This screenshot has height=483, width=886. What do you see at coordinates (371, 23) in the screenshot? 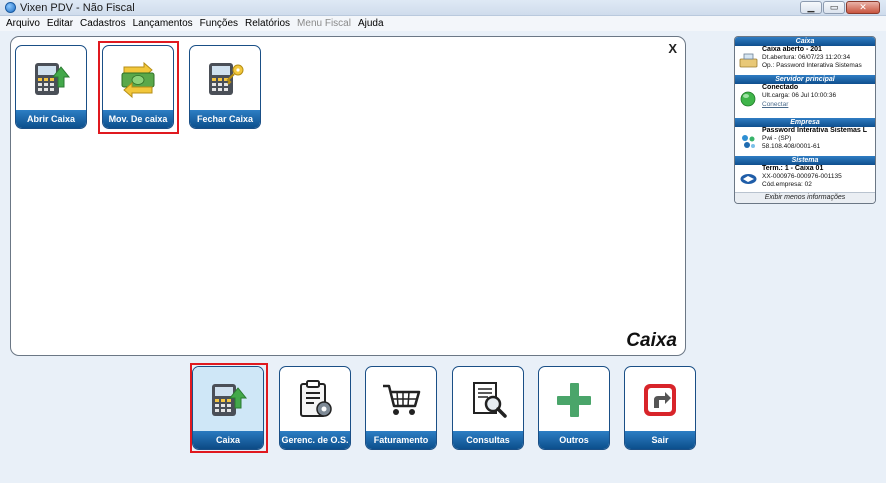
I see `menu-ajuda: Ajuda` at bounding box center [371, 23].